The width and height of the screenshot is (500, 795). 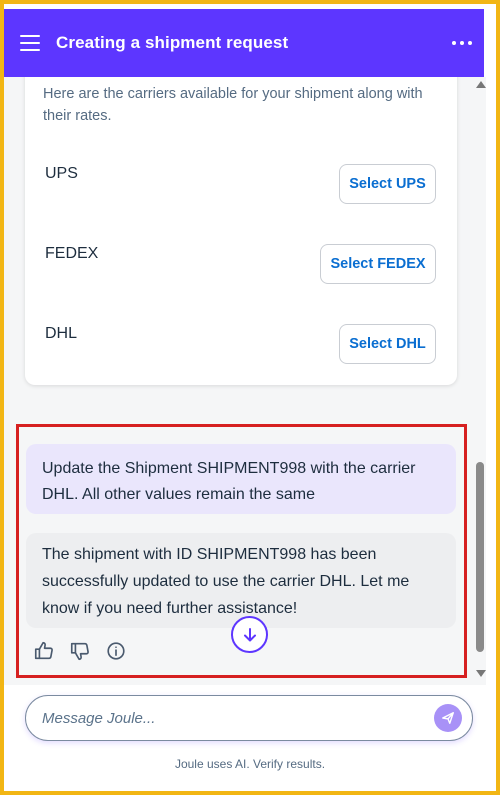 What do you see at coordinates (387, 184) in the screenshot?
I see `select-ups-button: Select UPS` at bounding box center [387, 184].